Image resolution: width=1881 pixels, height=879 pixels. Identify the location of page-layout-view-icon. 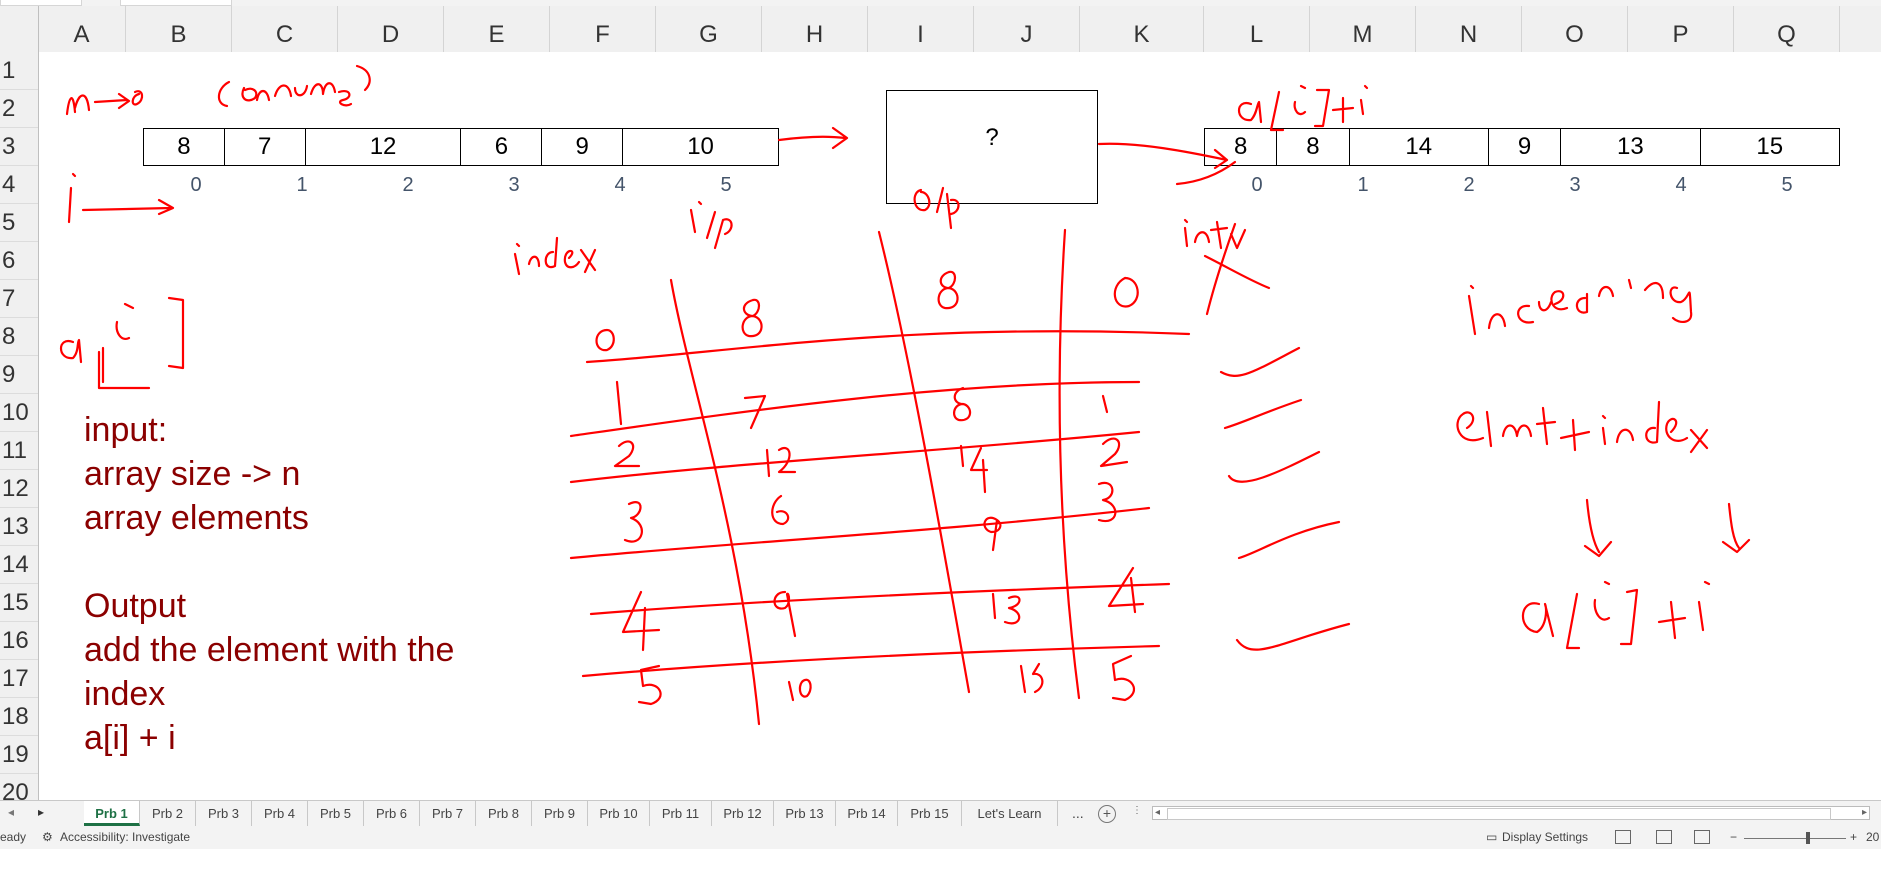
(1664, 837).